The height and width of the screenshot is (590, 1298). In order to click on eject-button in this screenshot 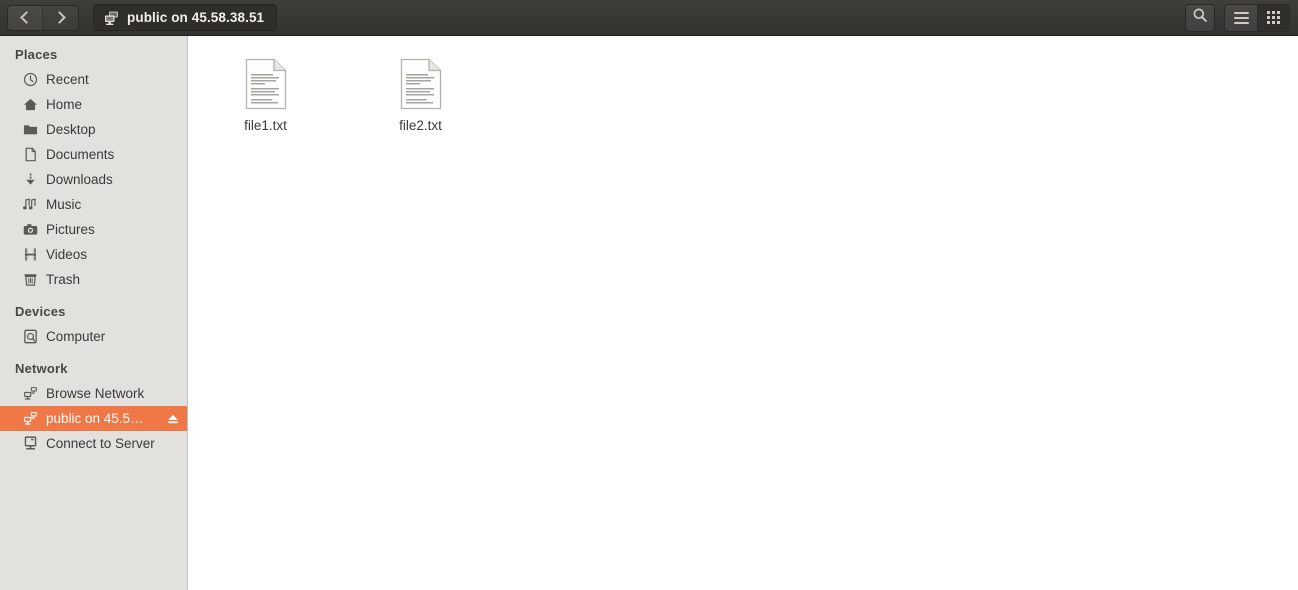, I will do `click(173, 419)`.